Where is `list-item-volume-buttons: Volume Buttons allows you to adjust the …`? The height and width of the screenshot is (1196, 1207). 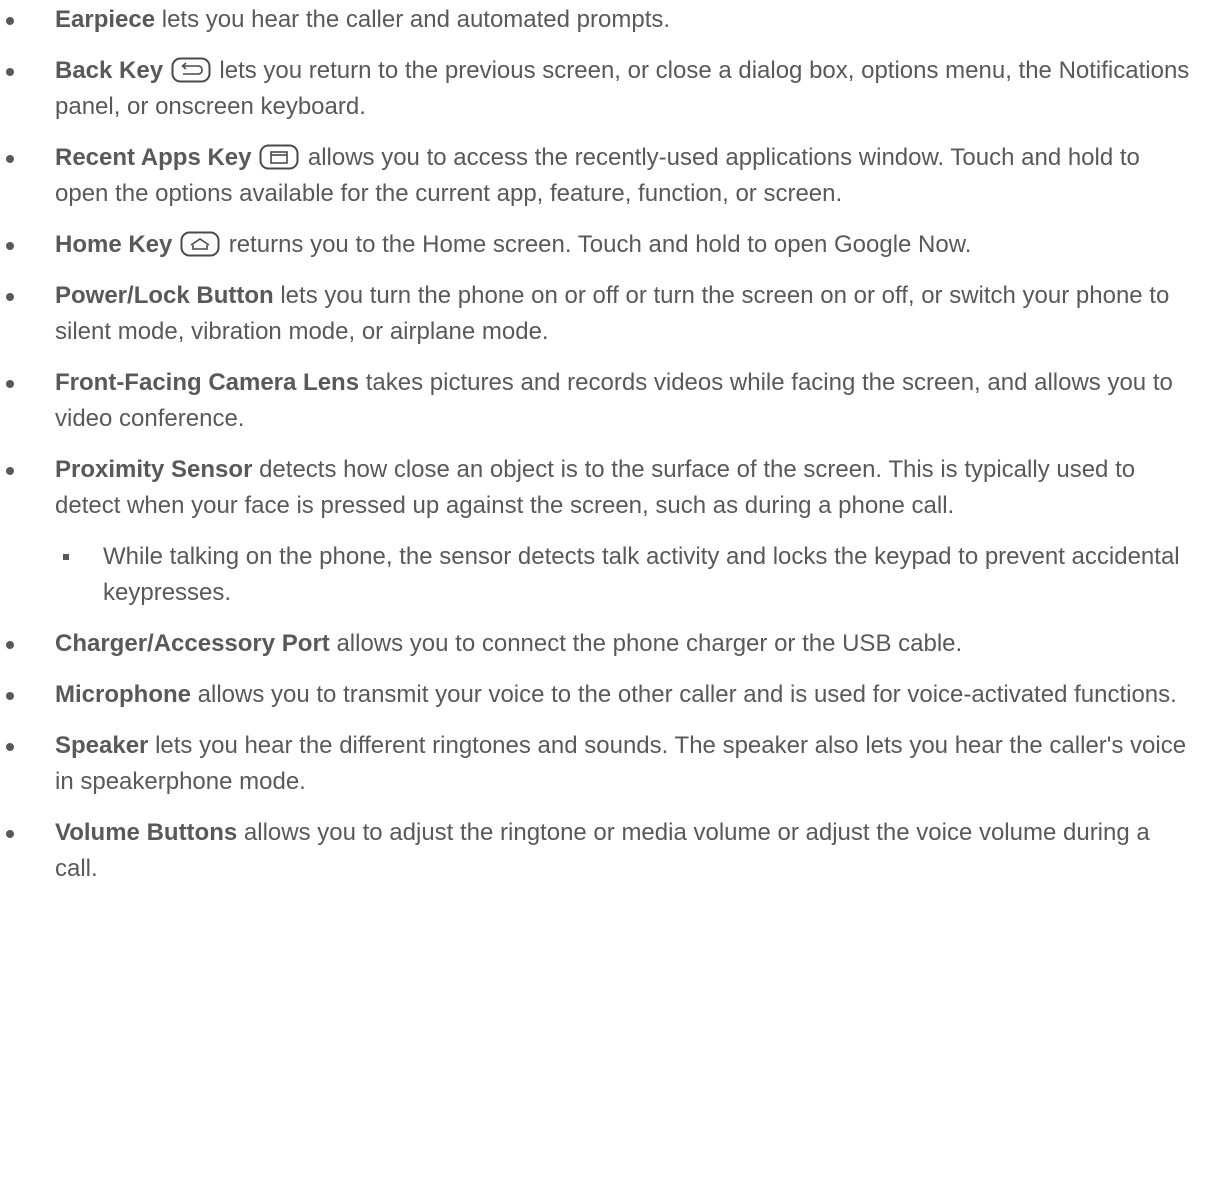
list-item-volume-buttons: Volume Buttons allows you to adjust the … is located at coordinates (603, 851).